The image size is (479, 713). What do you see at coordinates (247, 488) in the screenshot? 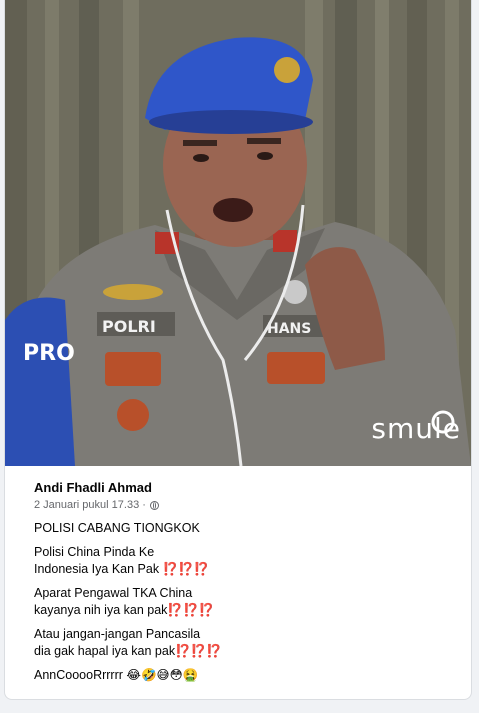
I see `post-author: Andi Fhadli Ahmad` at bounding box center [247, 488].